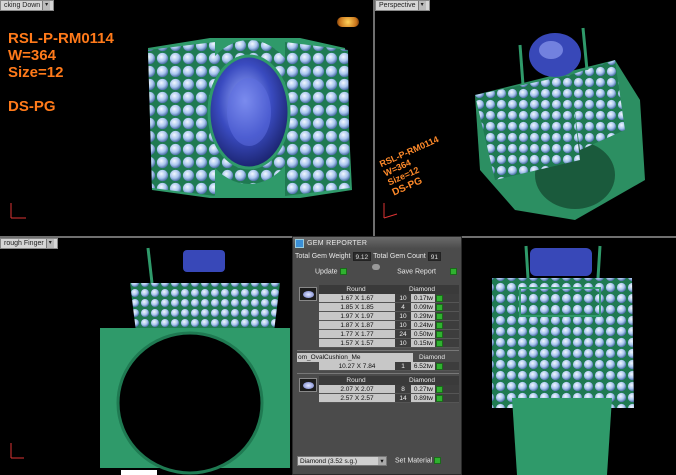  I want to click on ring-info-block: RSL-P-RM0114 W=364 Size=12 DS-PG, so click(61, 72).